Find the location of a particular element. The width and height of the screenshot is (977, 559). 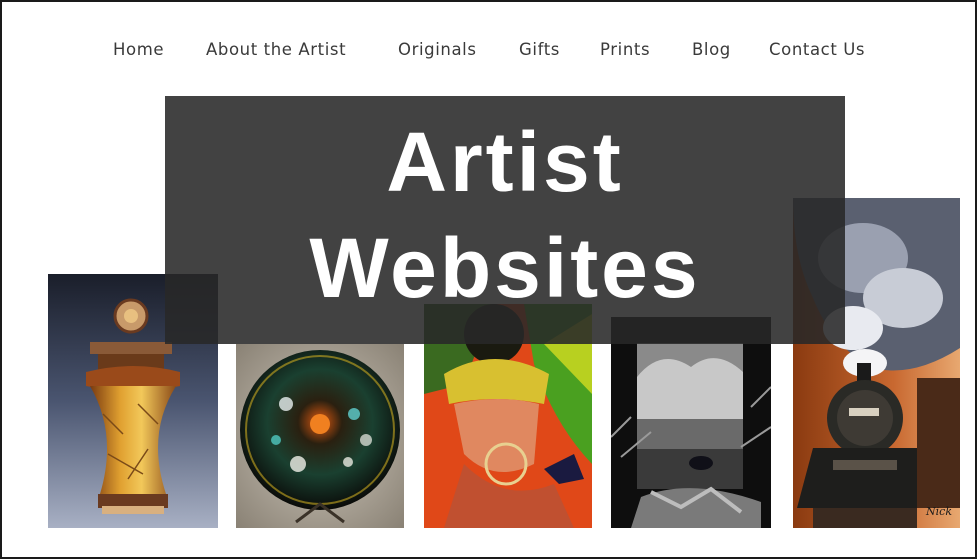

nav-gifts: Gifts is located at coordinates (539, 49).